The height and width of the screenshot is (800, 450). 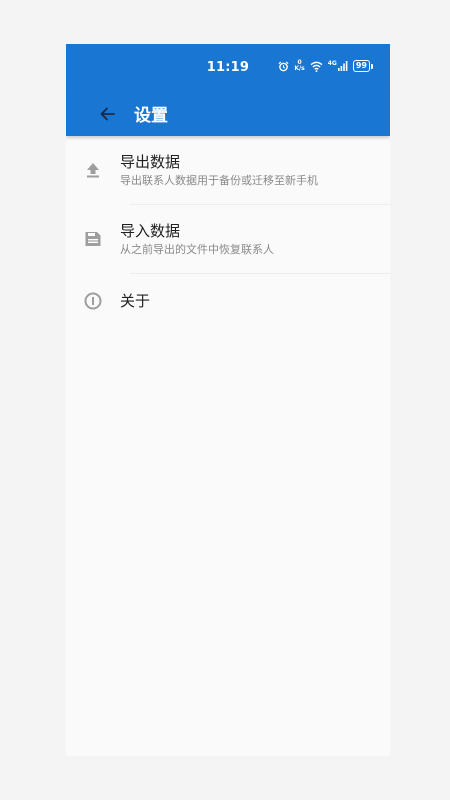 I want to click on settings-item-title: 导入数据, so click(x=150, y=230).